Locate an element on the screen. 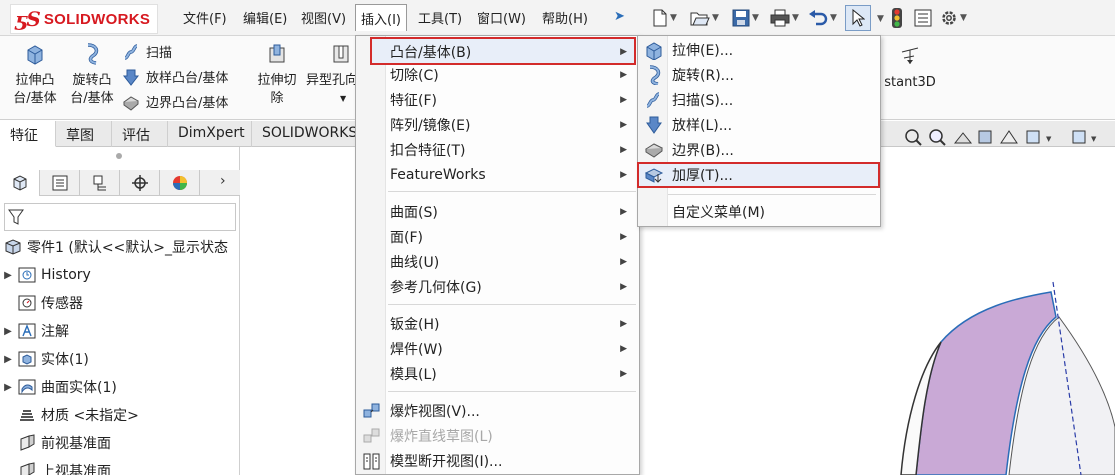 The image size is (1115, 475). tab-solidworks-addins: SOLIDWORKS is located at coordinates (304, 134).